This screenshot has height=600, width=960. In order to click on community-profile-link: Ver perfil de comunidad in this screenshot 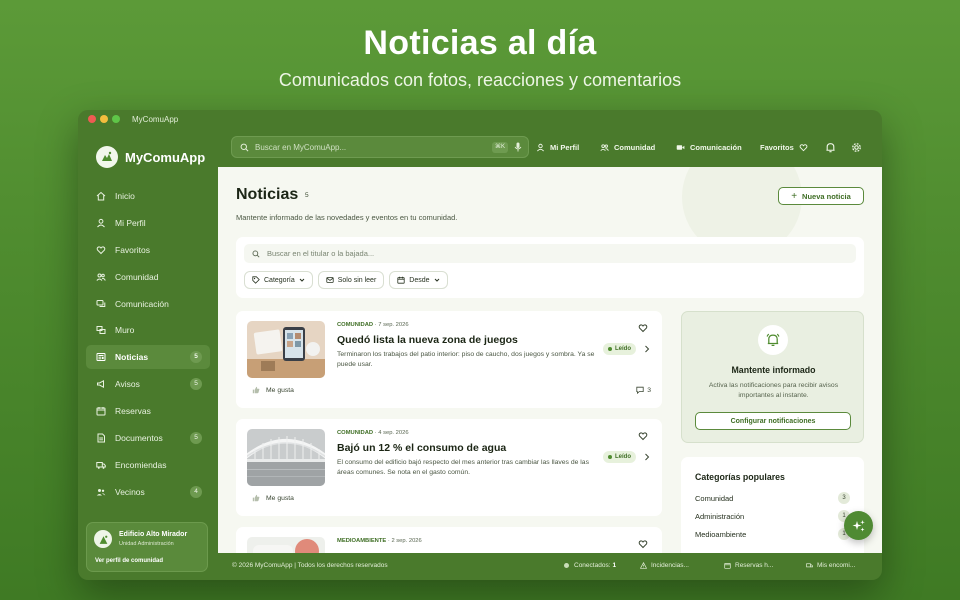, I will do `click(129, 561)`.